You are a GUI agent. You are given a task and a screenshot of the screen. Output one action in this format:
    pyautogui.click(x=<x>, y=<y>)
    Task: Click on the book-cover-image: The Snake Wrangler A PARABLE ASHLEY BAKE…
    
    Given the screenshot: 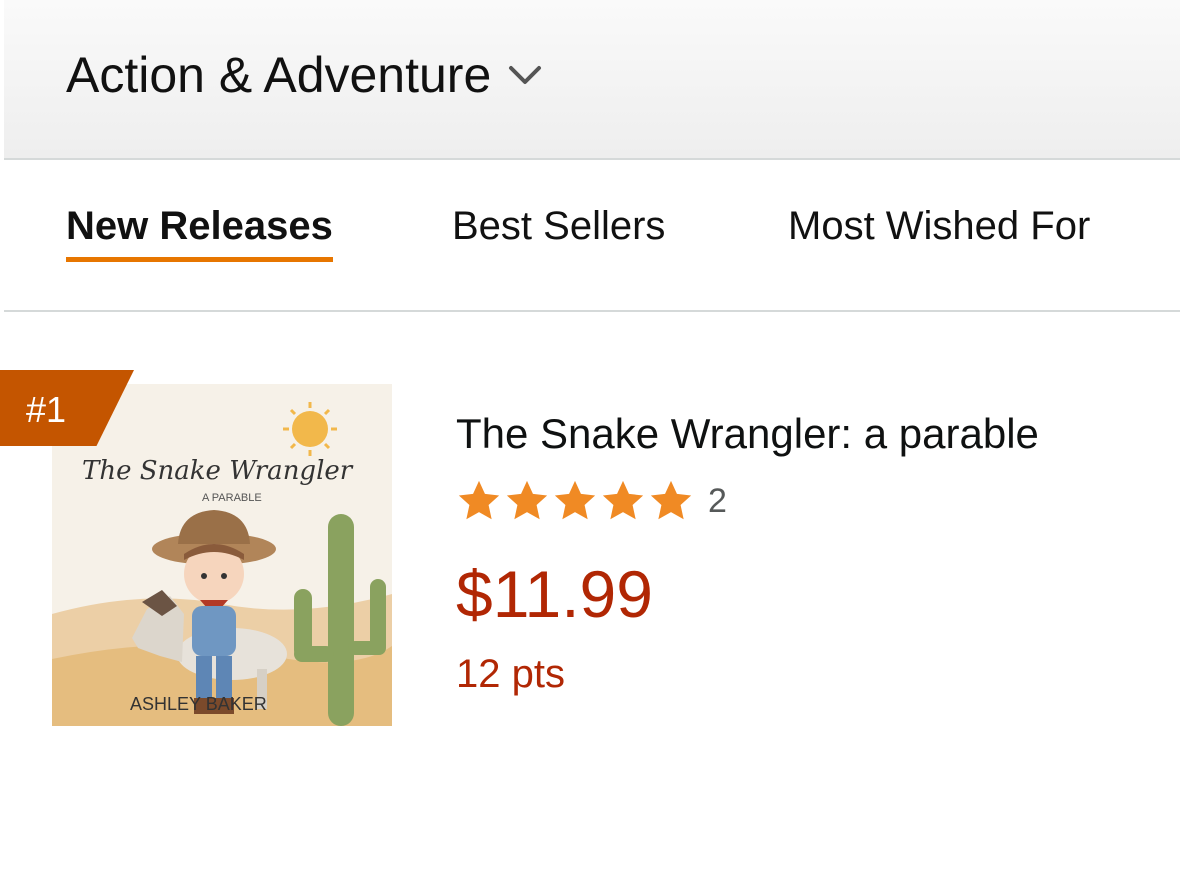 What is the action you would take?
    pyautogui.click(x=222, y=555)
    